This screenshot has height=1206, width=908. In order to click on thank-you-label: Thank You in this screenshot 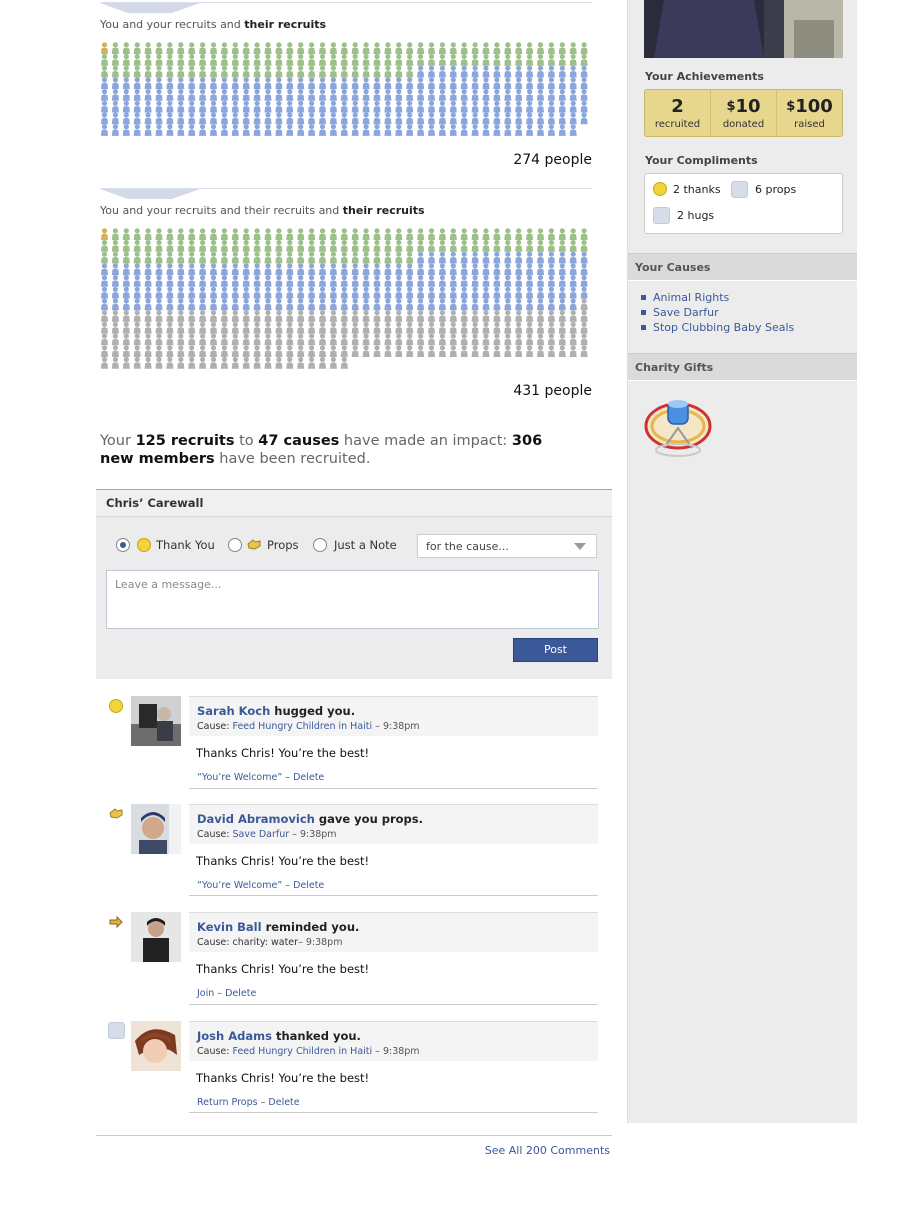, I will do `click(185, 545)`.